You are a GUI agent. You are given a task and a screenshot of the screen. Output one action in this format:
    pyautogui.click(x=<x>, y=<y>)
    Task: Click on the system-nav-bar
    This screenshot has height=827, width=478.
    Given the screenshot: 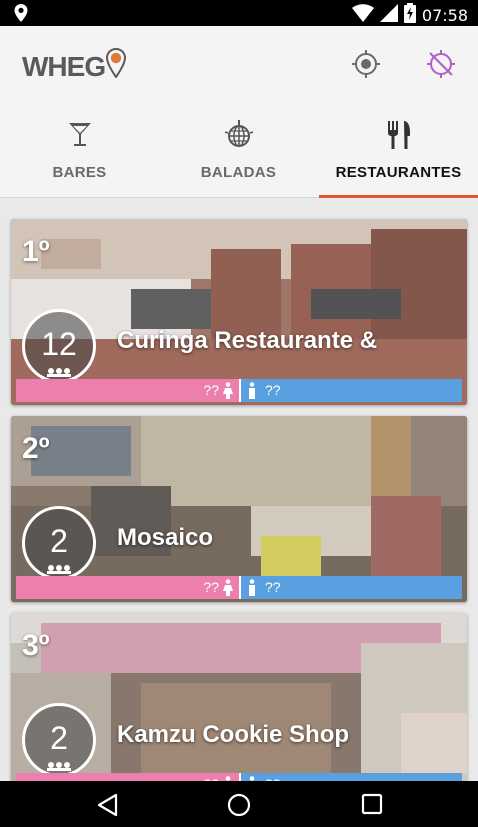 What is the action you would take?
    pyautogui.click(x=239, y=804)
    